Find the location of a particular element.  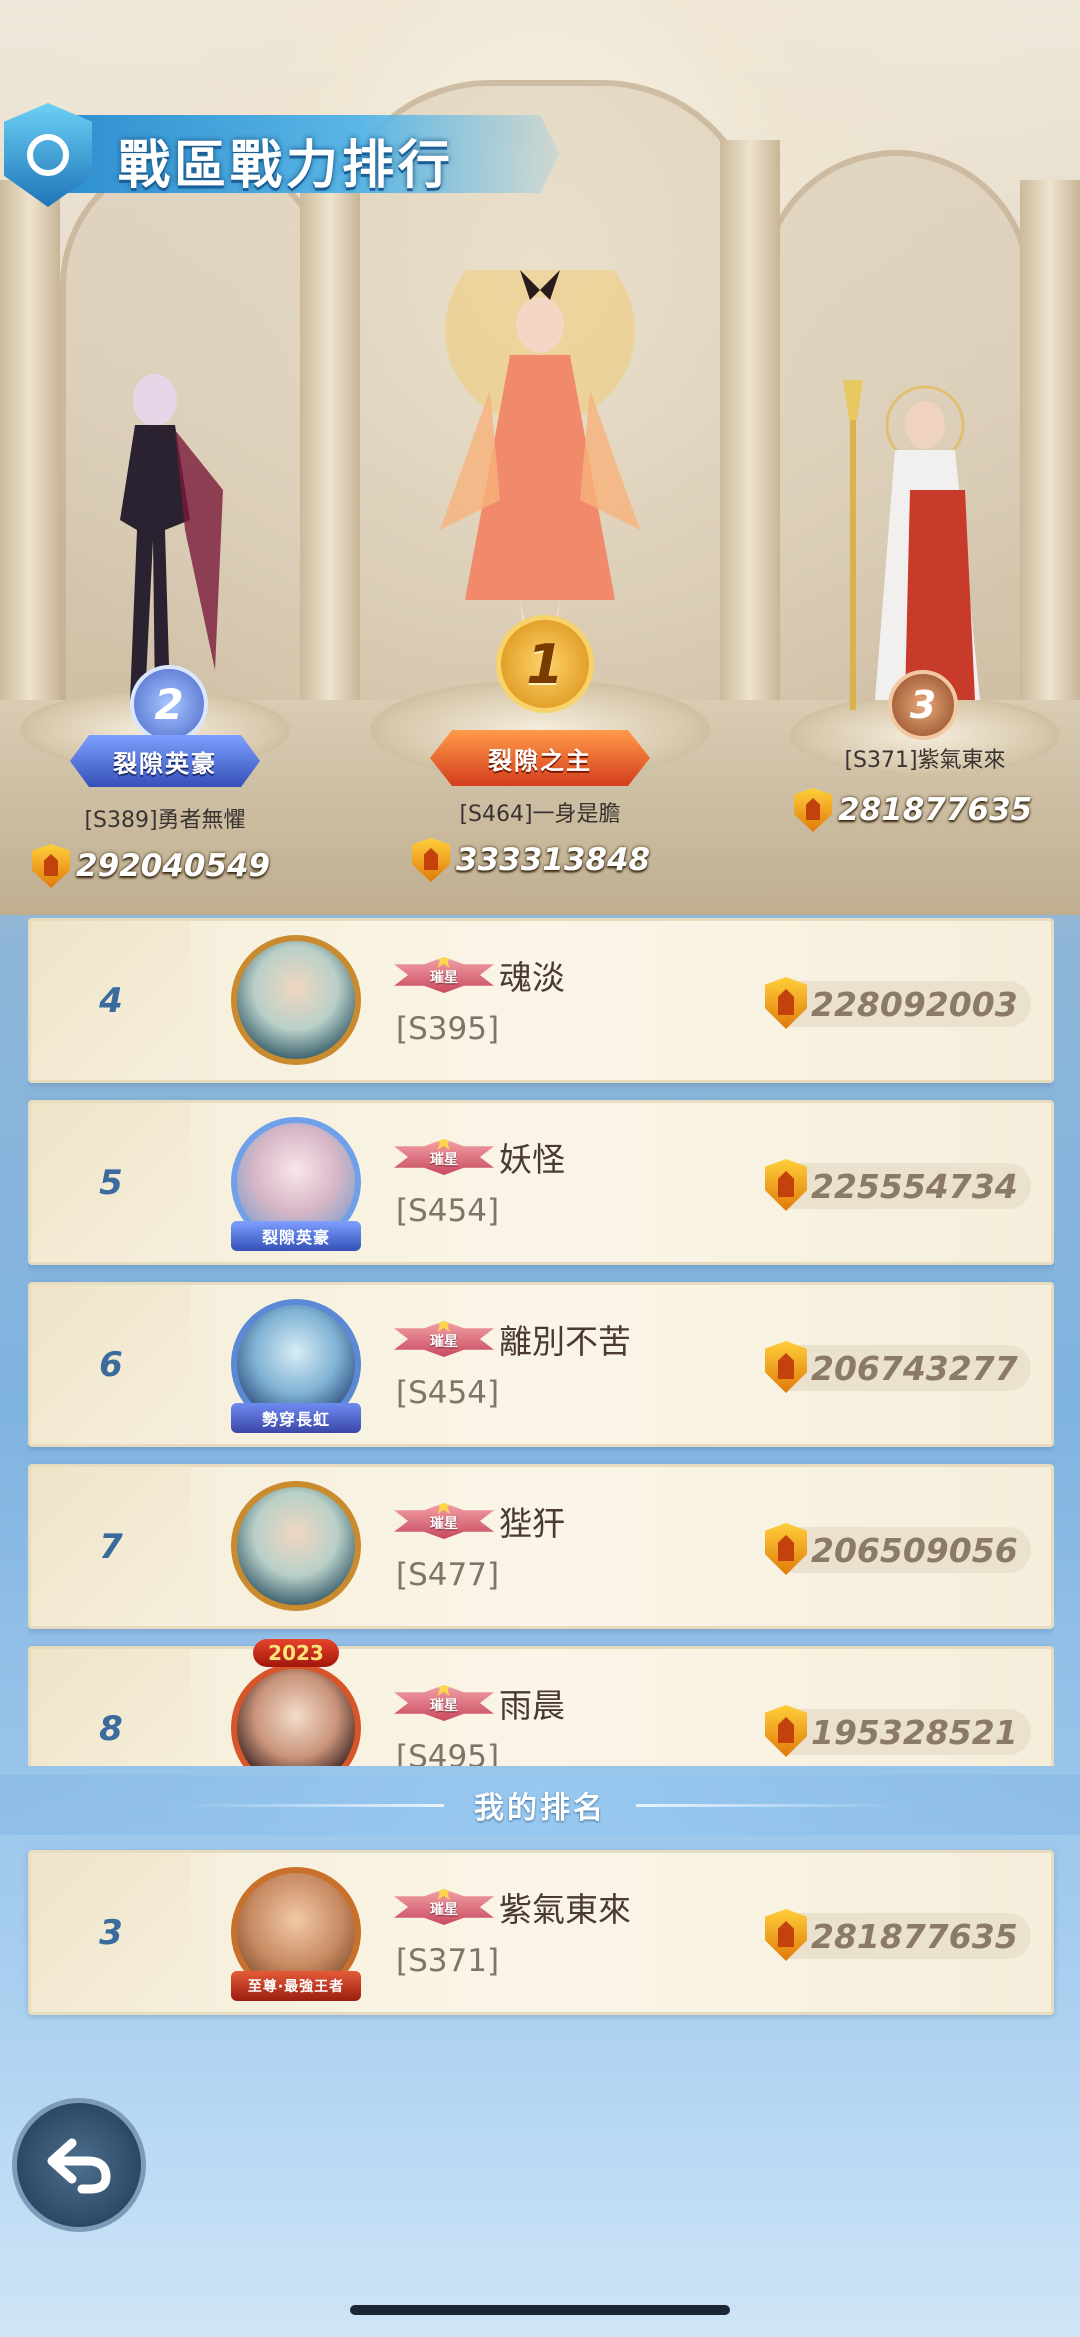

power-display: 206509056 is located at coordinates (898, 1549).